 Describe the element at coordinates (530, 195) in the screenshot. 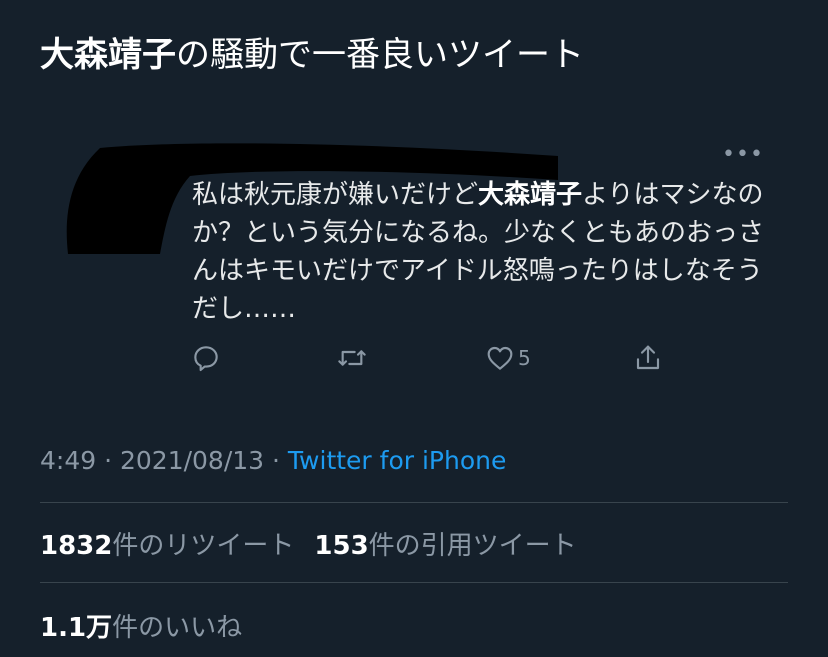

I see `quote-text-bold: 大森靖子` at that location.